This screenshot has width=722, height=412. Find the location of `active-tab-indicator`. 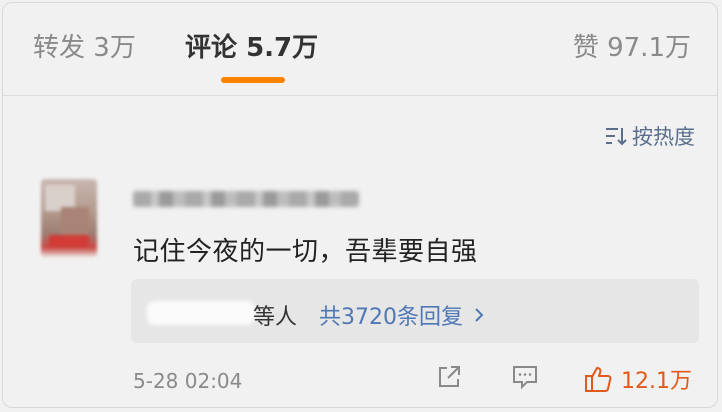

active-tab-indicator is located at coordinates (253, 80).